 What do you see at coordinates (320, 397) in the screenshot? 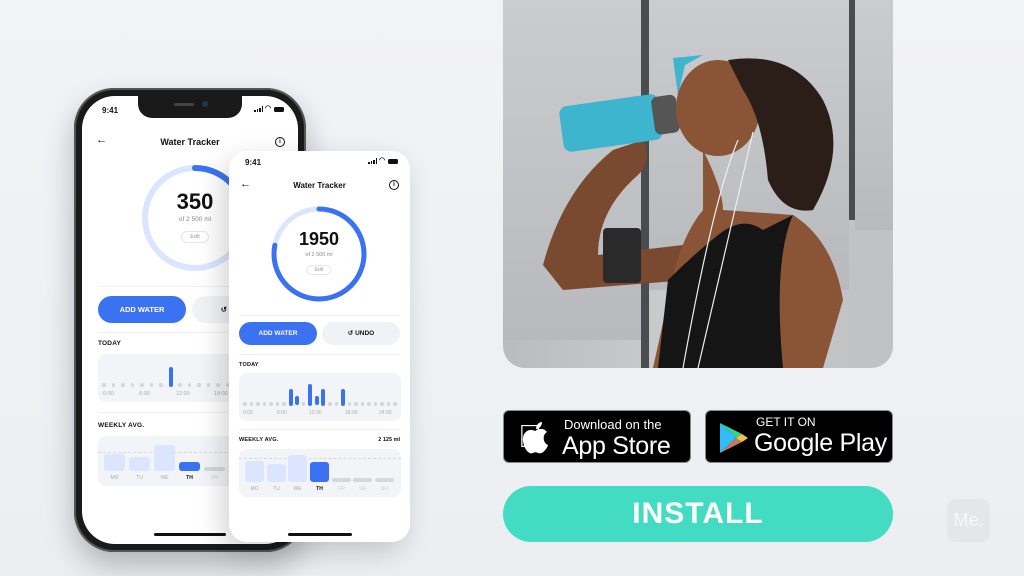
I see `today-chart: 0:00 6:00 12:00 18:00 24:00` at bounding box center [320, 397].